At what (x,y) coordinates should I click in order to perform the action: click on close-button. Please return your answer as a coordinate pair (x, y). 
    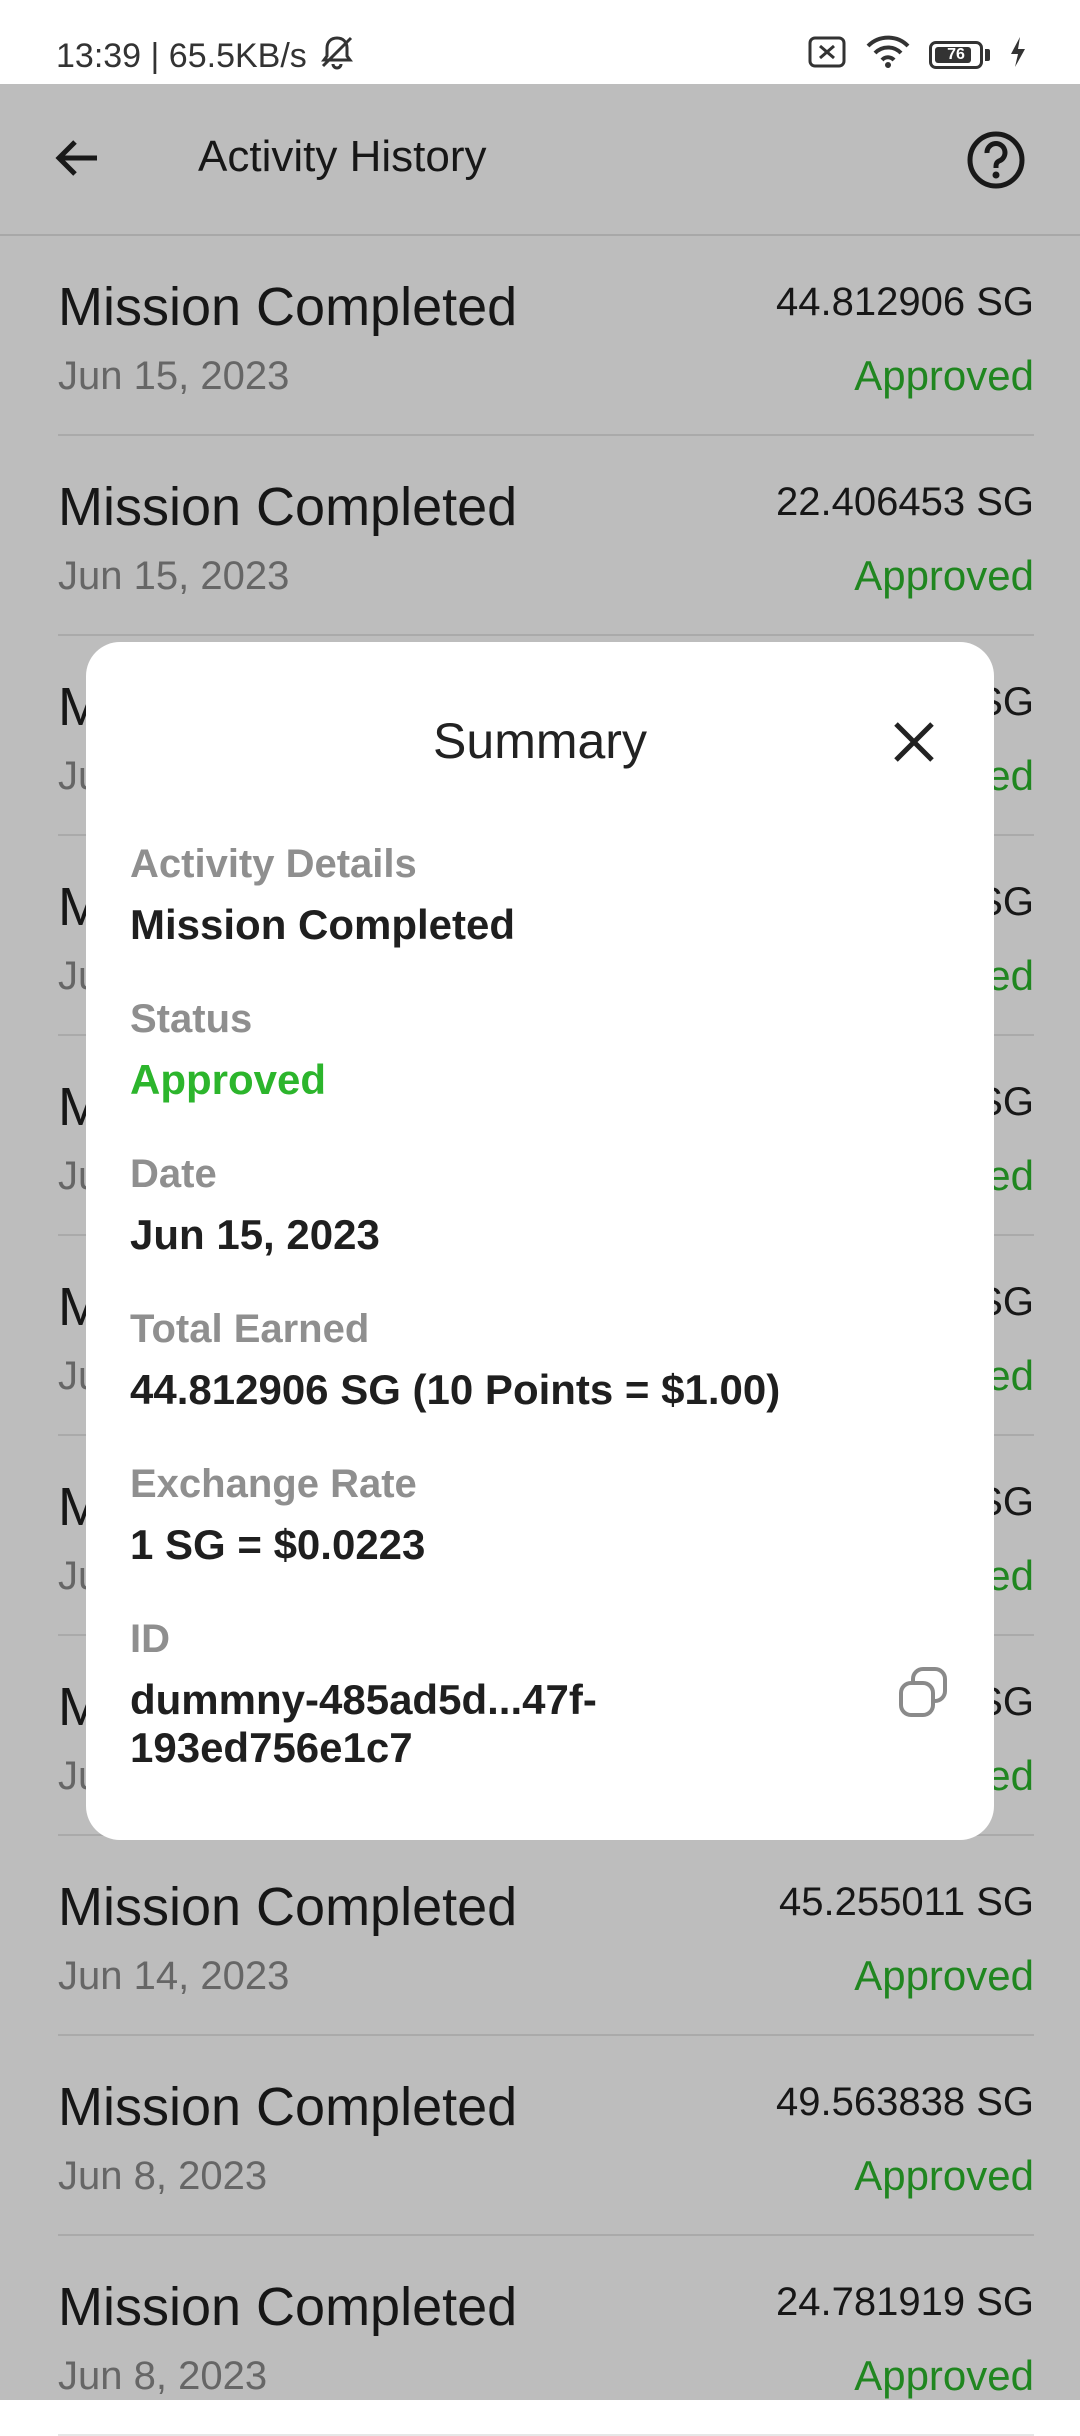
    Looking at the image, I should click on (914, 742).